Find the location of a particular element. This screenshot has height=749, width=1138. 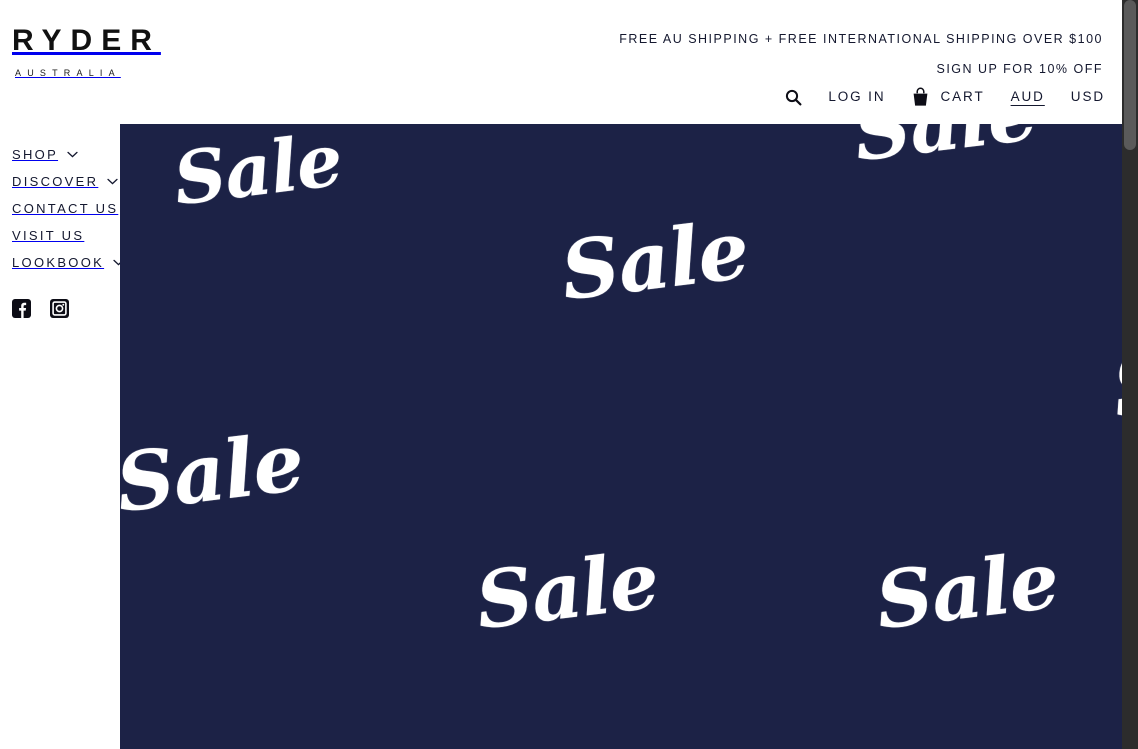

logo-tagline: AUSTRALIA is located at coordinates (68, 73).